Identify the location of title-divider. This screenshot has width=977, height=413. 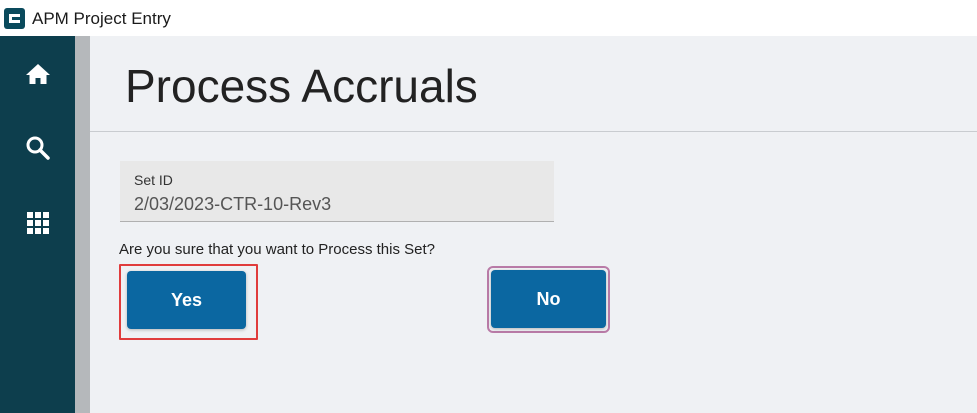
(533, 131).